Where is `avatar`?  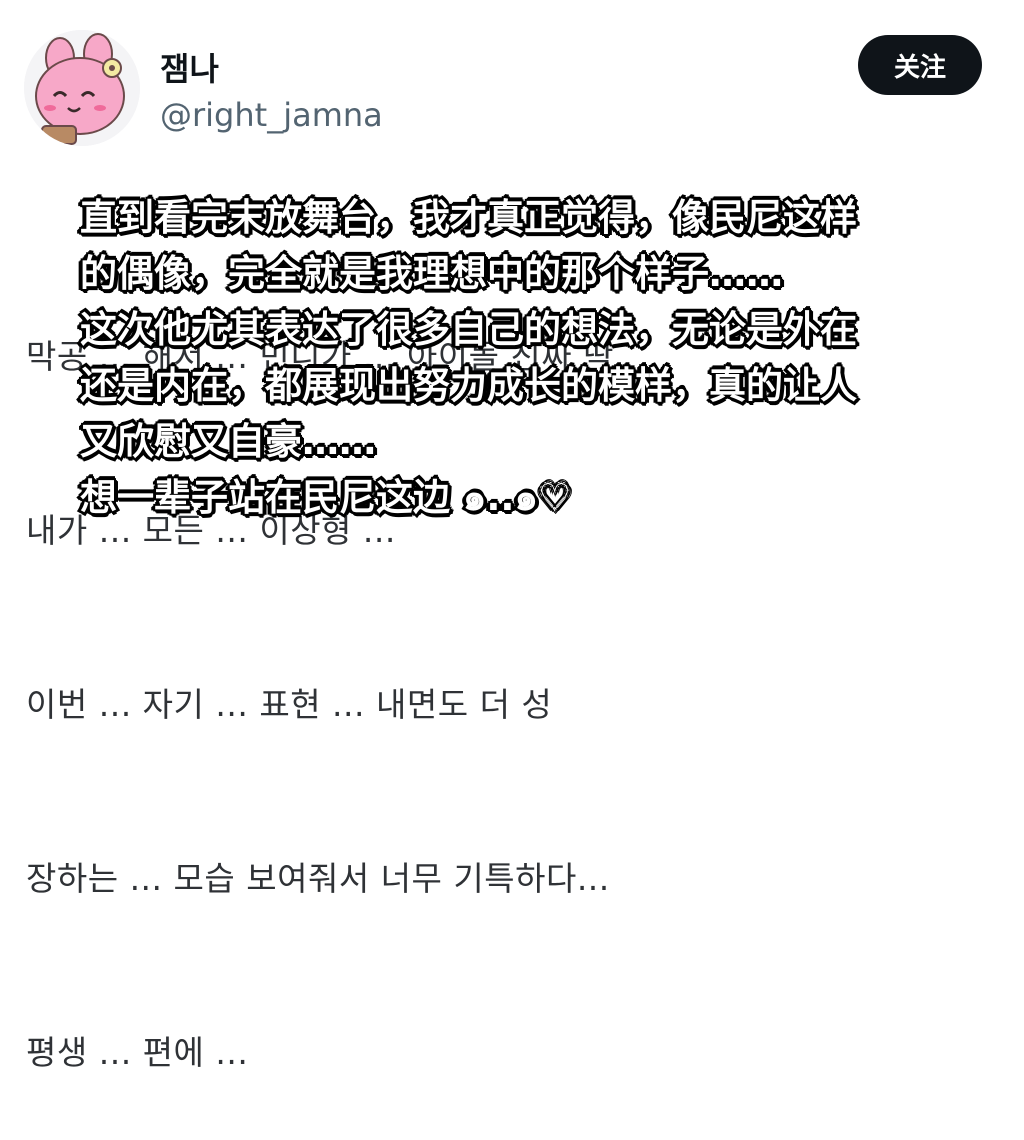
avatar is located at coordinates (82, 88).